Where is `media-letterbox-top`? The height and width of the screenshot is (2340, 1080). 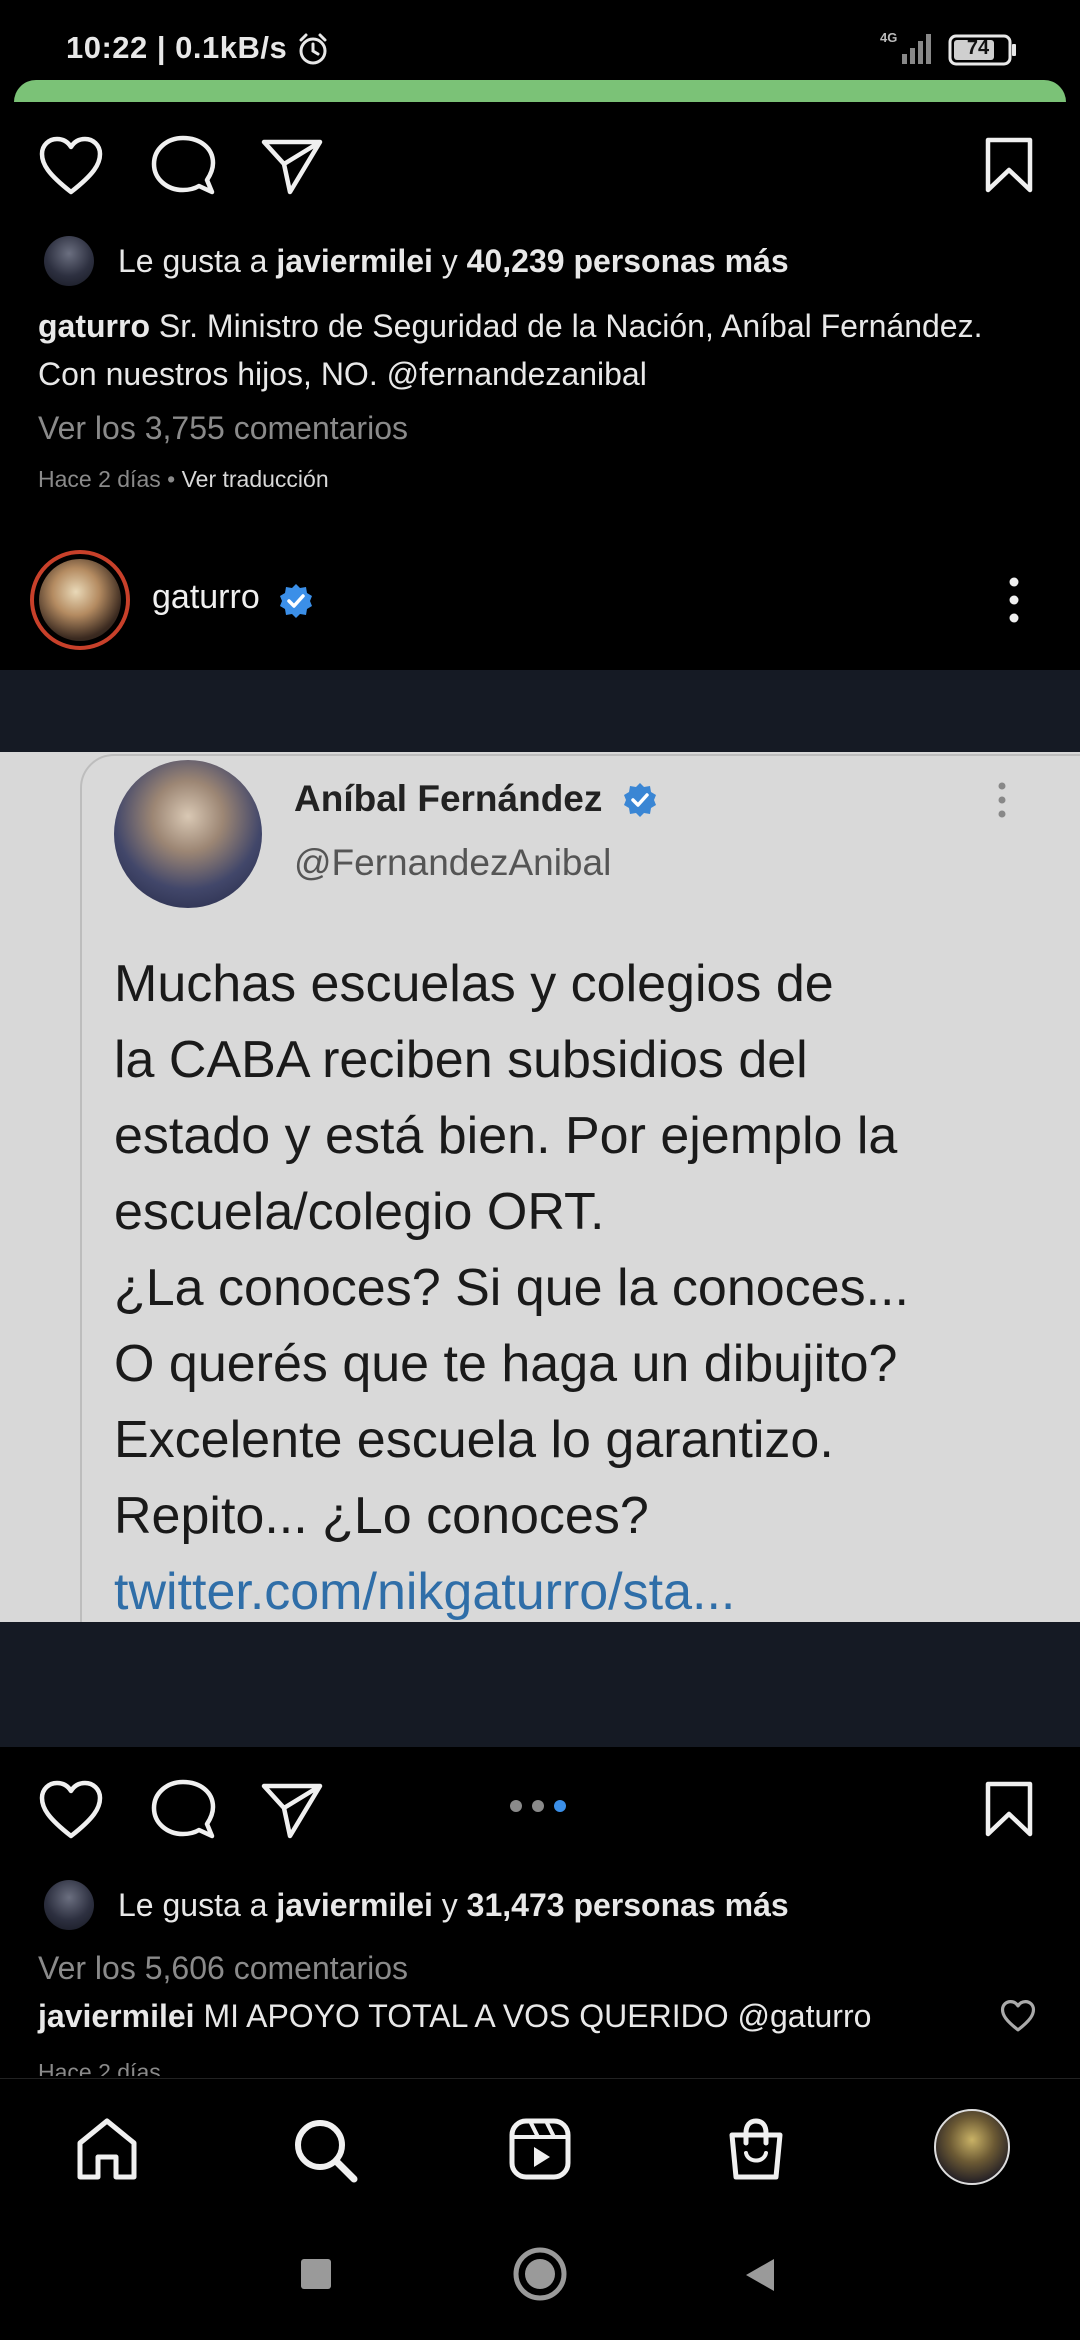 media-letterbox-top is located at coordinates (540, 711).